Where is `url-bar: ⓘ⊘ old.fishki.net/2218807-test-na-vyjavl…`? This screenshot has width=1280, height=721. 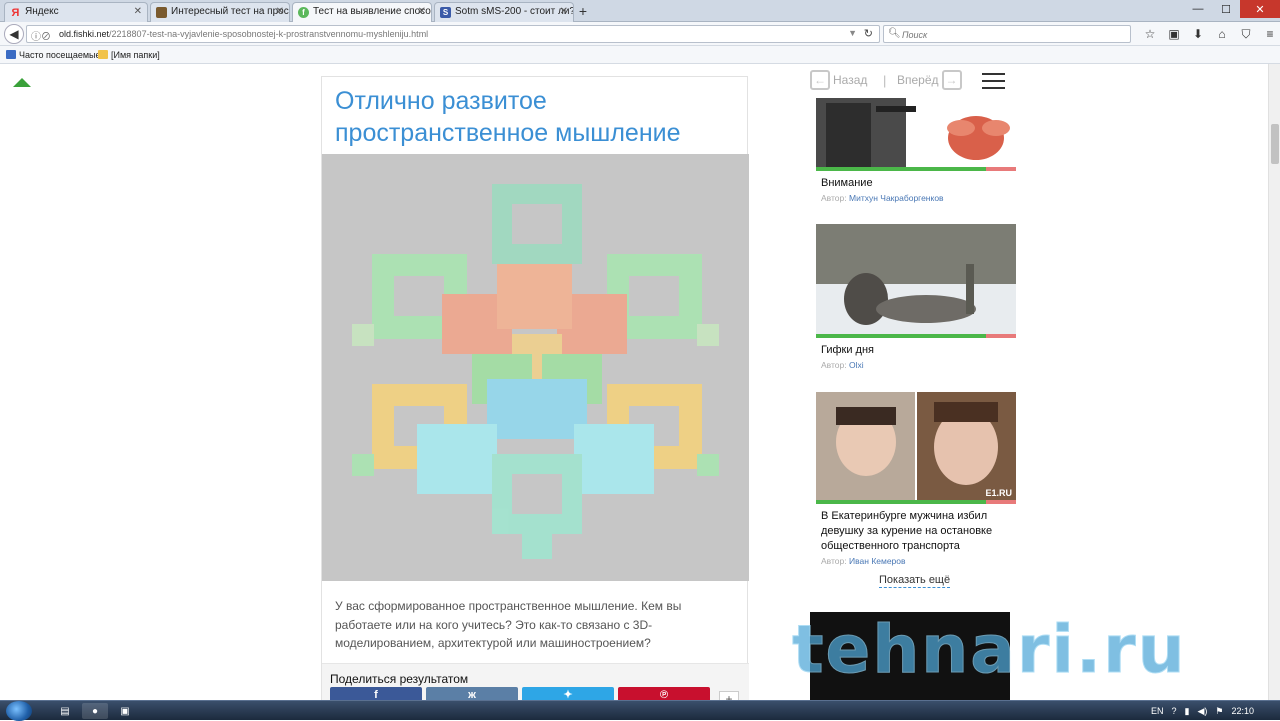 url-bar: ⓘ⊘ old.fishki.net/2218807-test-na-vyjavl… is located at coordinates (453, 34).